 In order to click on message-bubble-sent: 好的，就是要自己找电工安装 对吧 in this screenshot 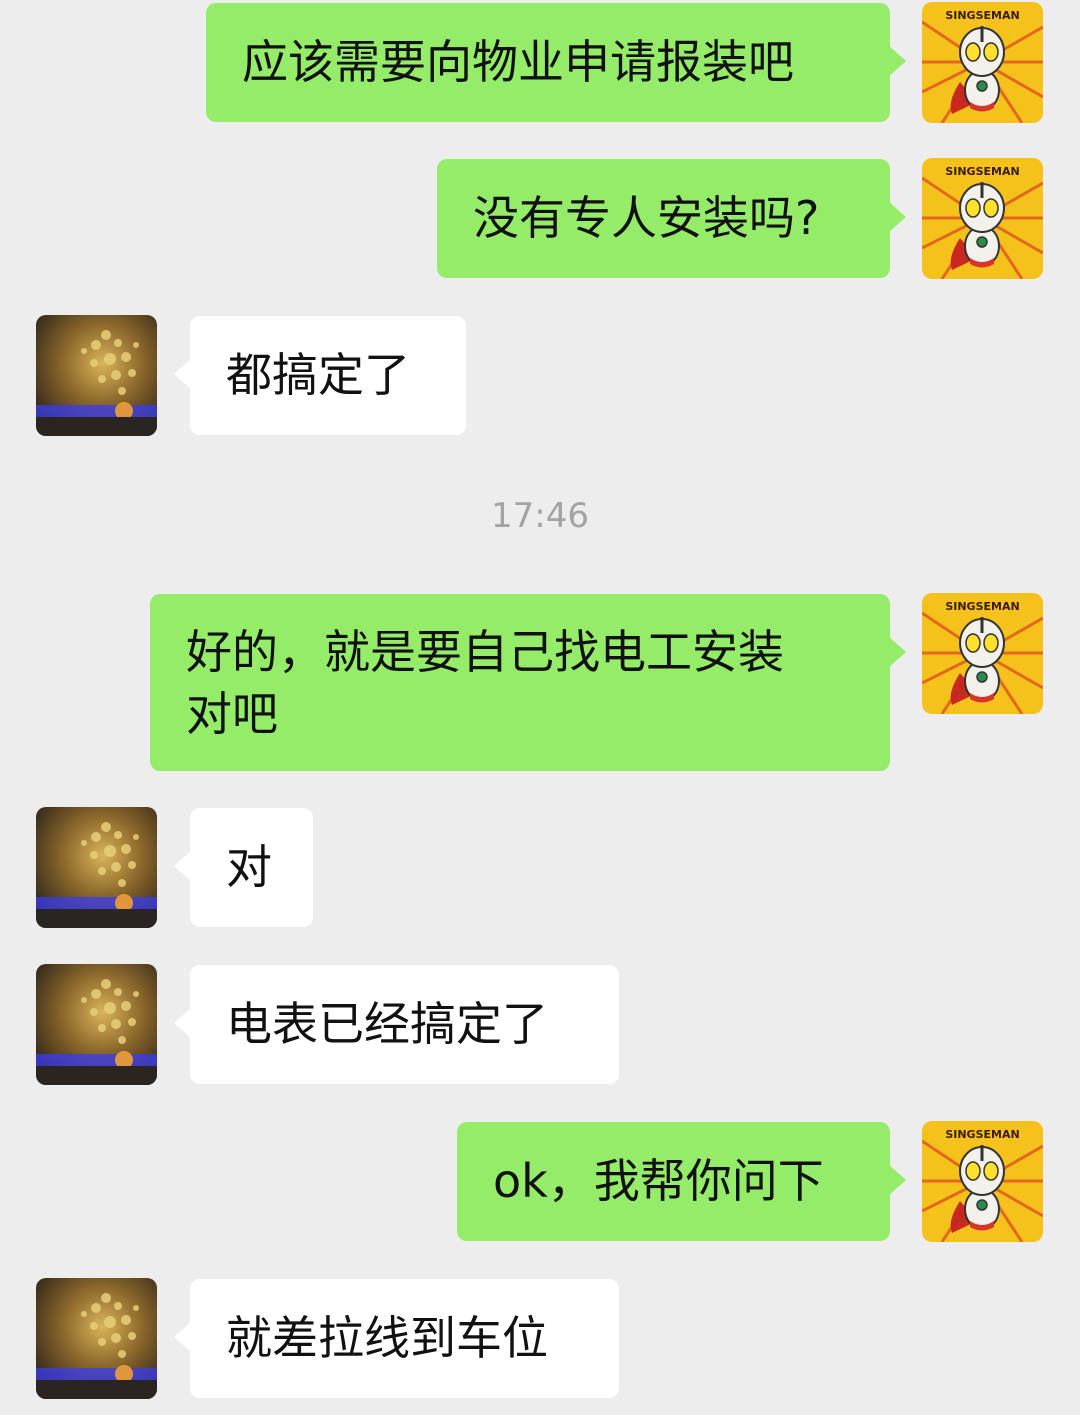, I will do `click(528, 682)`.